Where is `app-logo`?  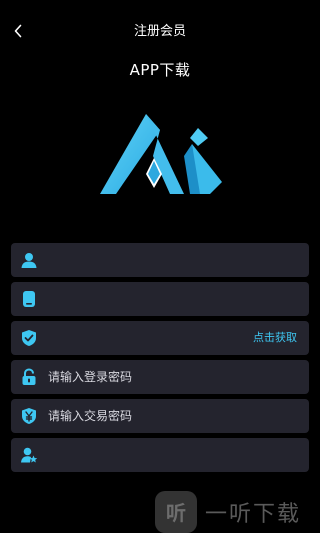
app-logo is located at coordinates (161, 154).